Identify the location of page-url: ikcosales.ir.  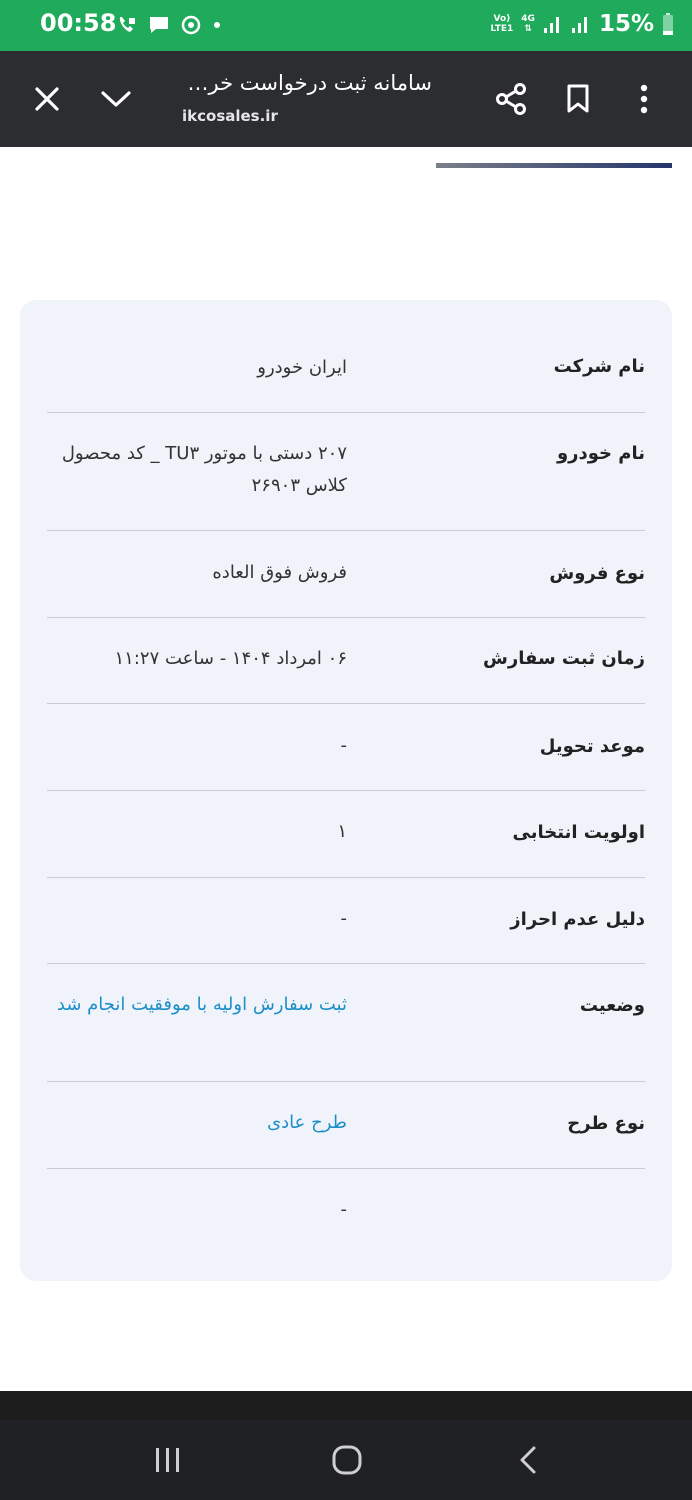
(230, 116).